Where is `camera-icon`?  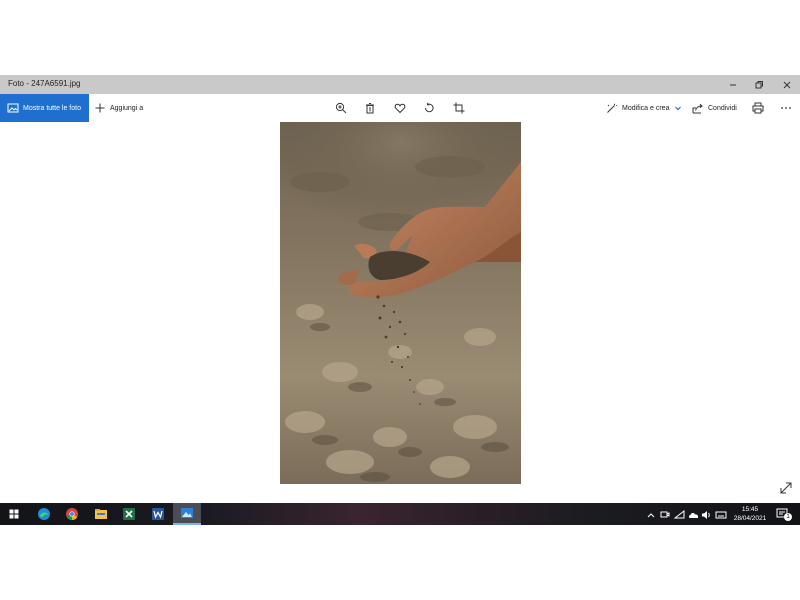 camera-icon is located at coordinates (665, 514).